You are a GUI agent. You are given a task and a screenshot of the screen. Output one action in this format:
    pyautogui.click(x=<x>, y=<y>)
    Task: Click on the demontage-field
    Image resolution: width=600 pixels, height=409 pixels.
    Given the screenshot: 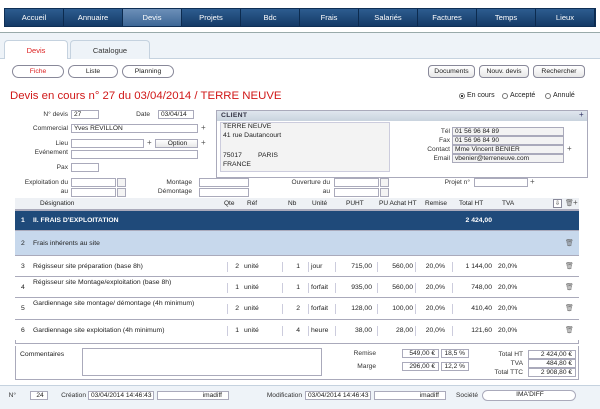 What is the action you would take?
    pyautogui.click(x=224, y=192)
    